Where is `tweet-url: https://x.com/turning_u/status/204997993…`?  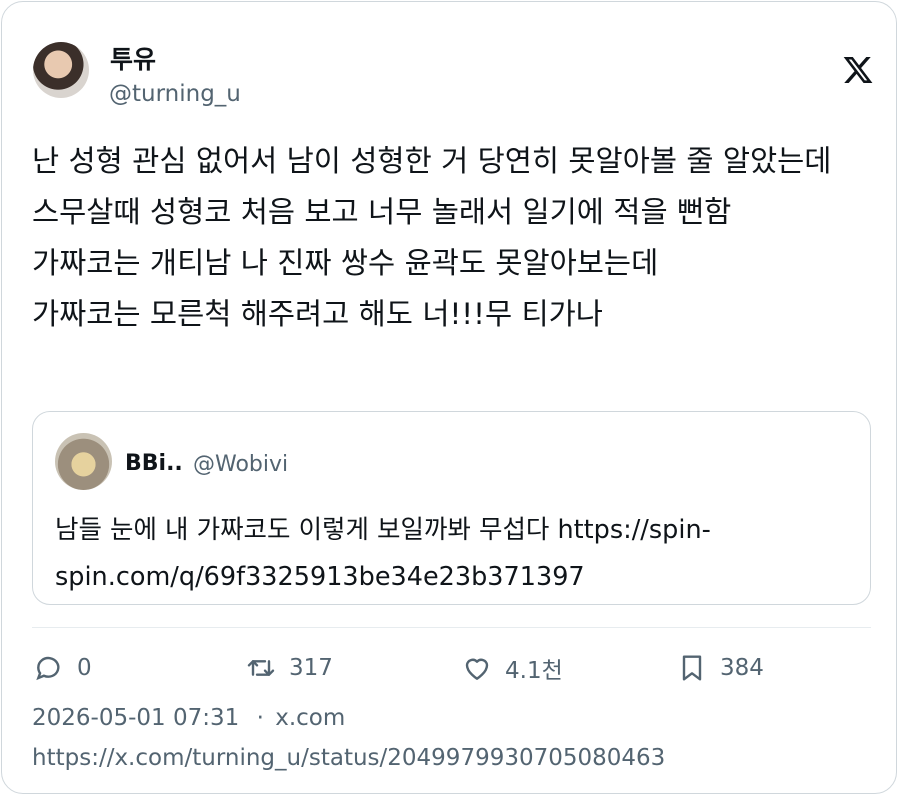 tweet-url: https://x.com/turning_u/status/204997993… is located at coordinates (348, 758).